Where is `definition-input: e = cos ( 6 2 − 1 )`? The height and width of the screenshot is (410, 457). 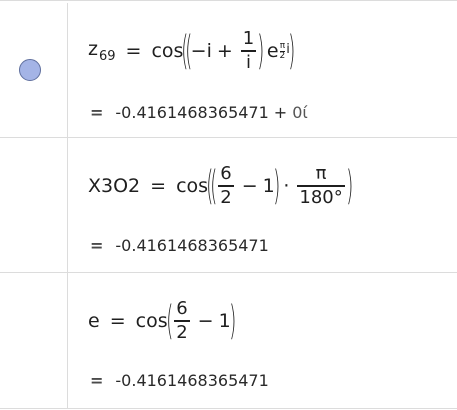 definition-input: e = cos ( 6 2 − 1 ) is located at coordinates (162, 321).